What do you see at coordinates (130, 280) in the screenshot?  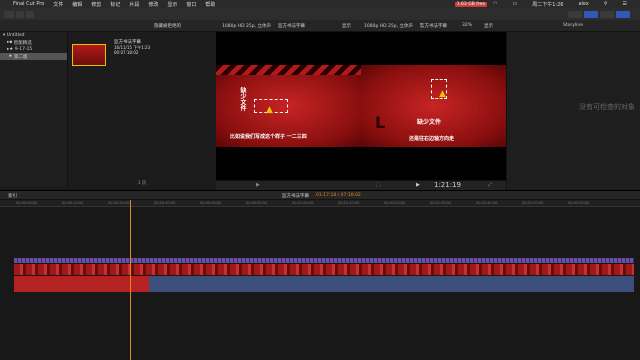 I see `playhead` at bounding box center [130, 280].